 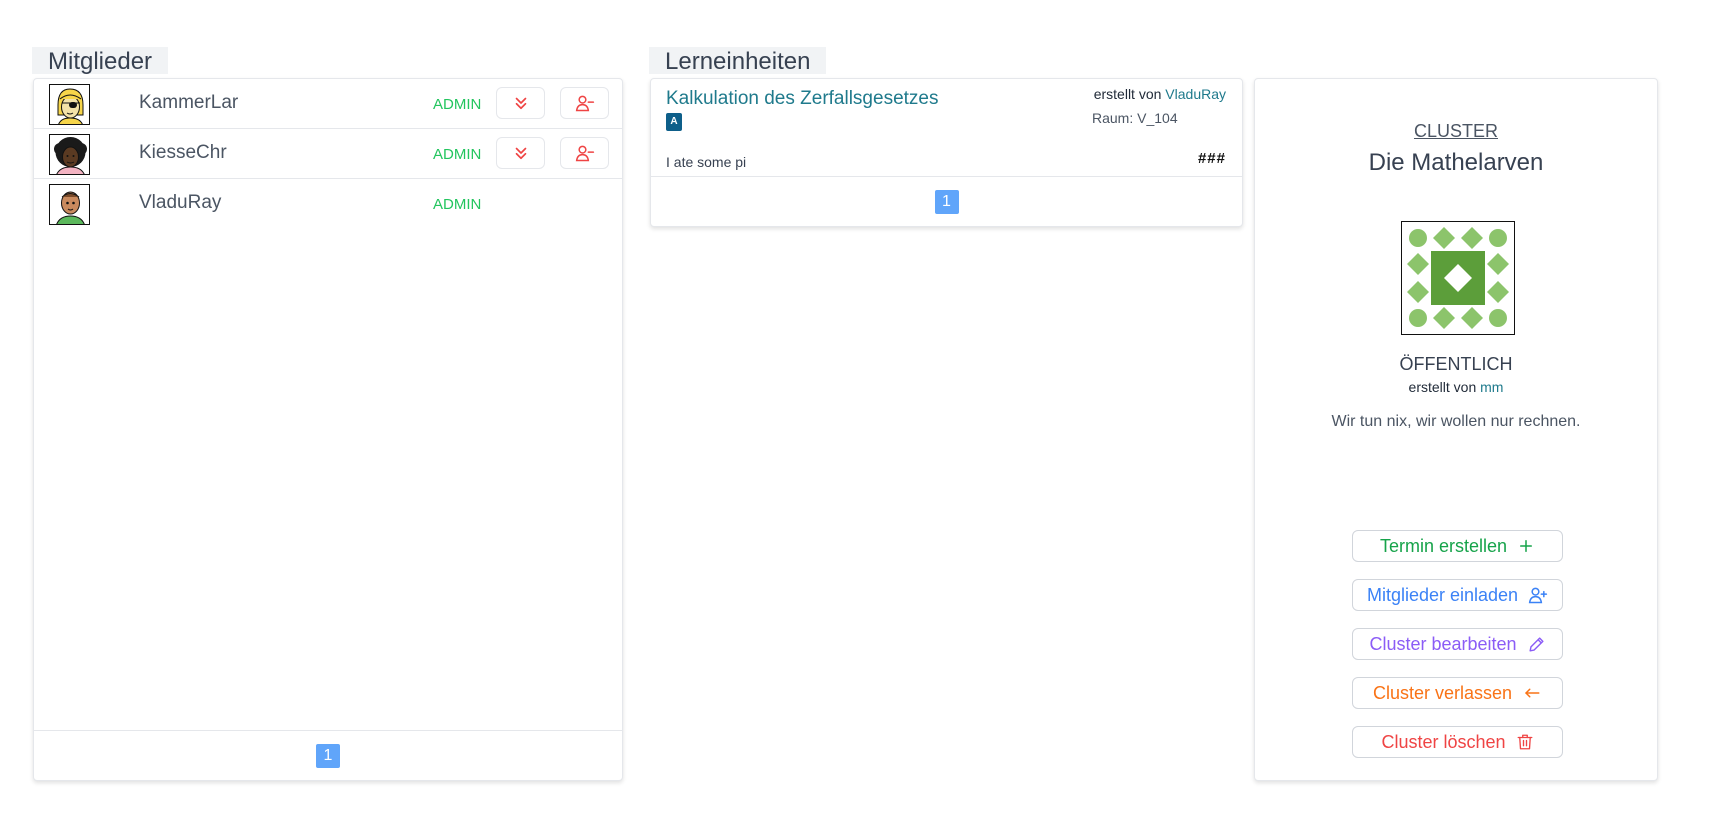 What do you see at coordinates (1538, 595) in the screenshot?
I see `user-plus-icon` at bounding box center [1538, 595].